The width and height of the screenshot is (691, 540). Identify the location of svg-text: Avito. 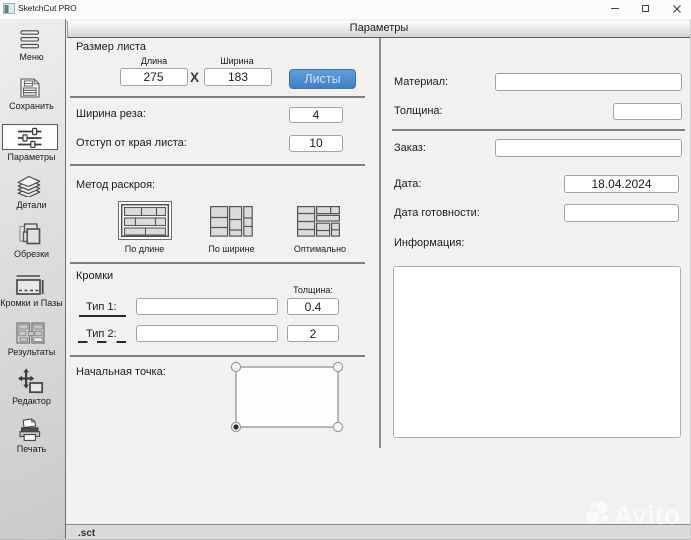
(647, 514).